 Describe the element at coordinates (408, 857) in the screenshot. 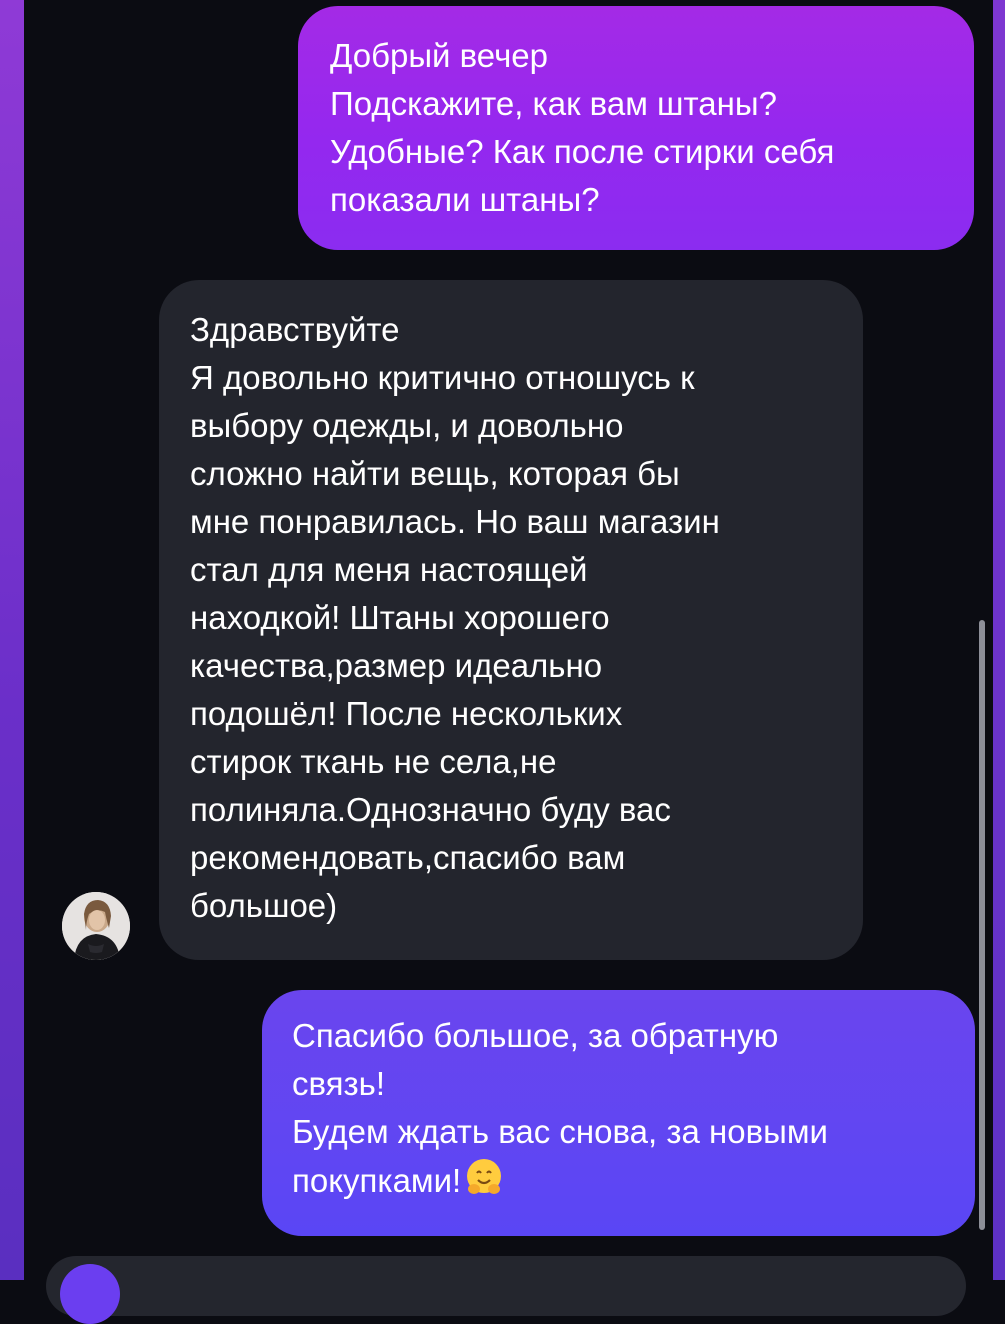

I see `message-line: рекомендовать,спасибо вам` at that location.